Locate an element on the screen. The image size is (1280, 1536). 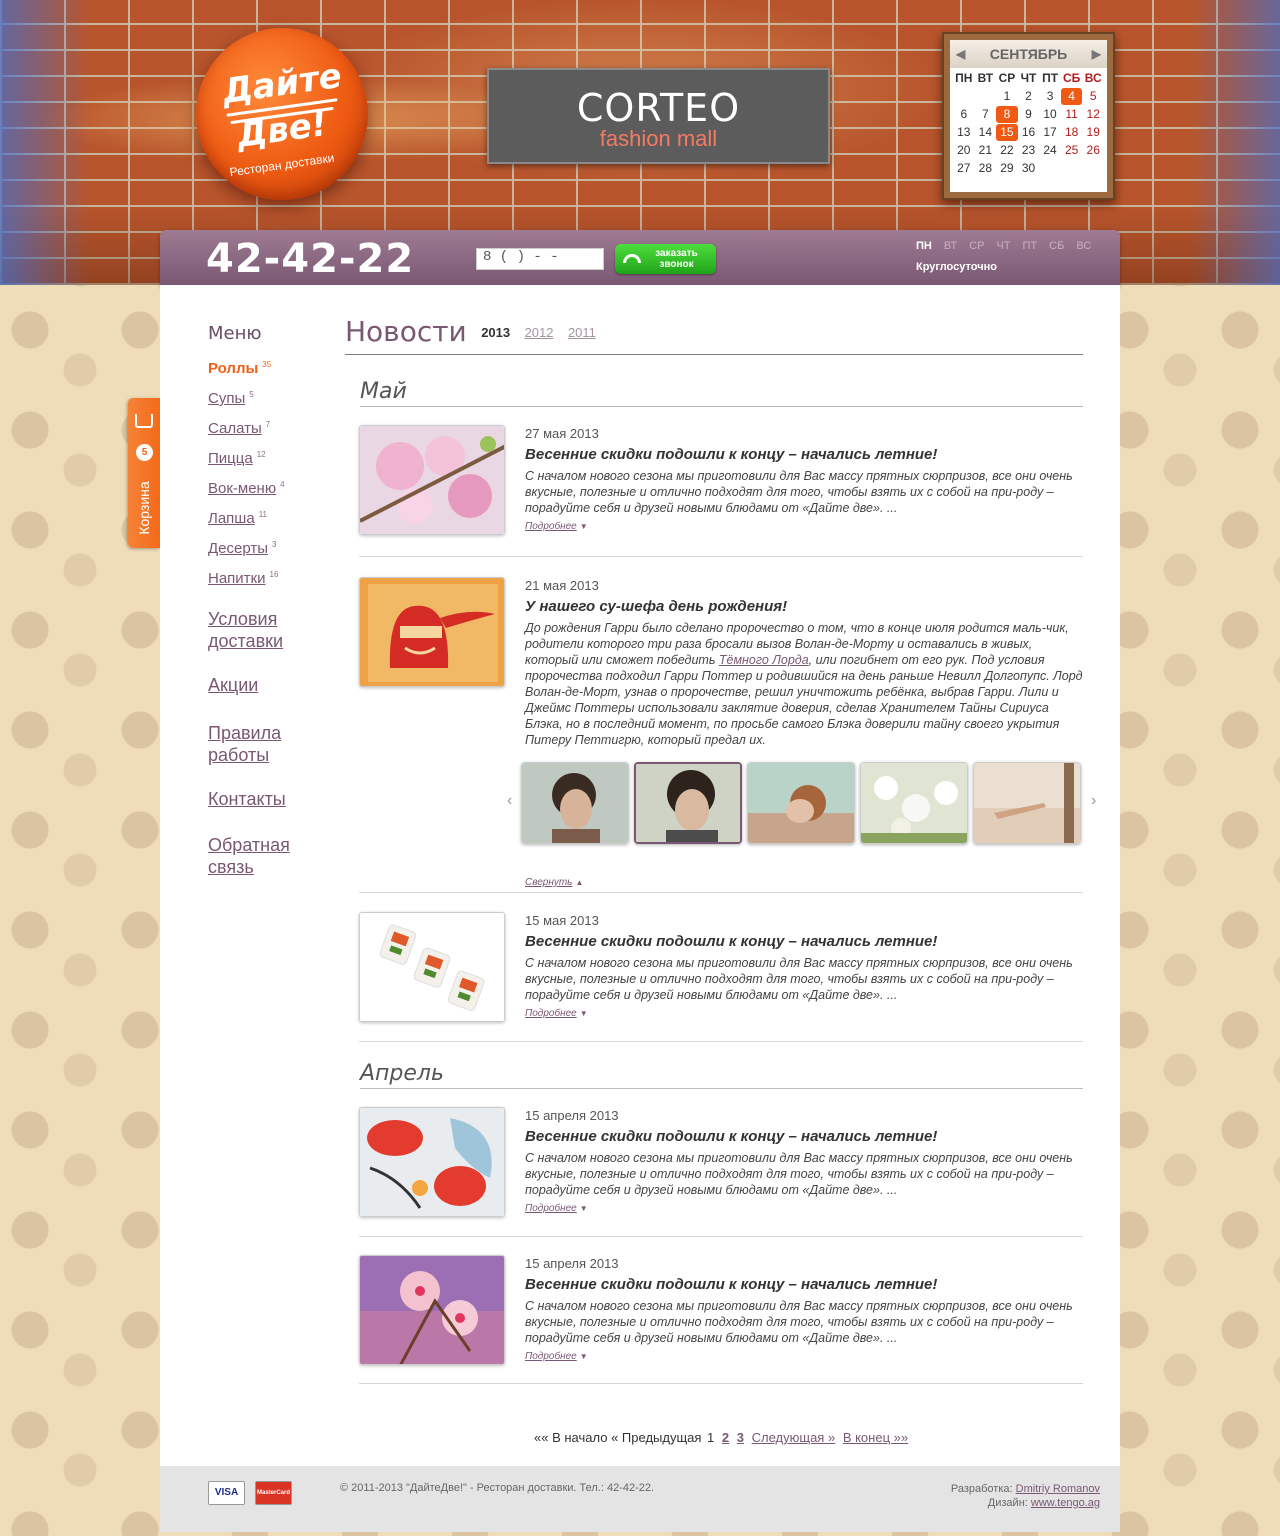
sidebar-link: Правила работы is located at coordinates (268, 744).